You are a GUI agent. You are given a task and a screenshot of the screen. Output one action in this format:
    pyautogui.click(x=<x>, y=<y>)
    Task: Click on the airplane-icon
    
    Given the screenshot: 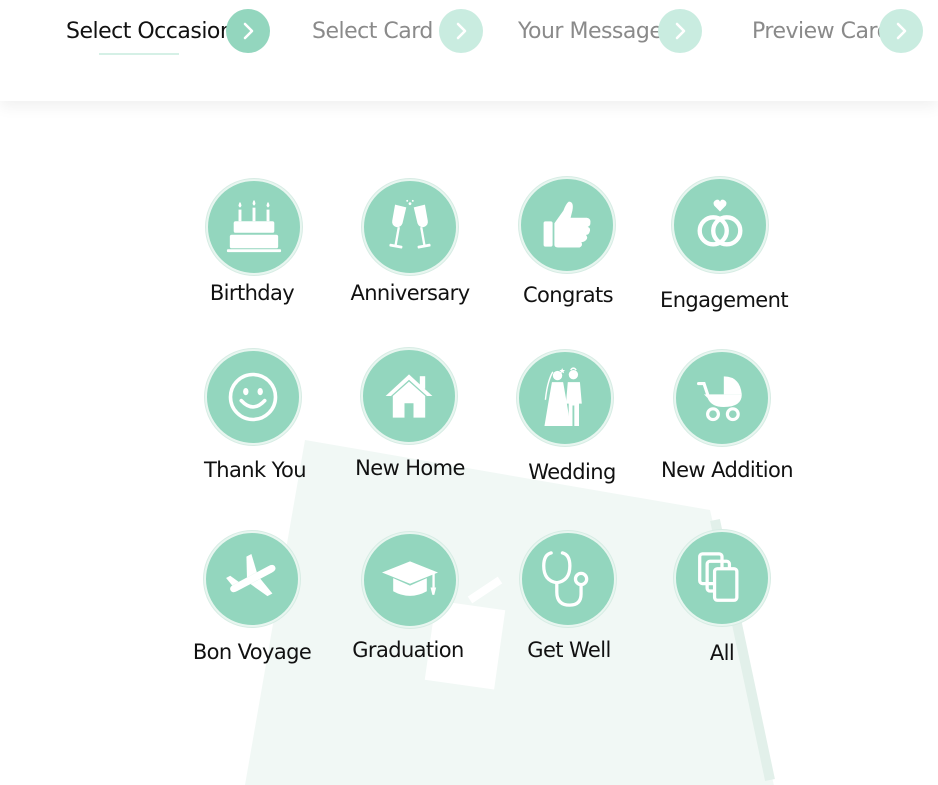 What is the action you would take?
    pyautogui.click(x=252, y=579)
    